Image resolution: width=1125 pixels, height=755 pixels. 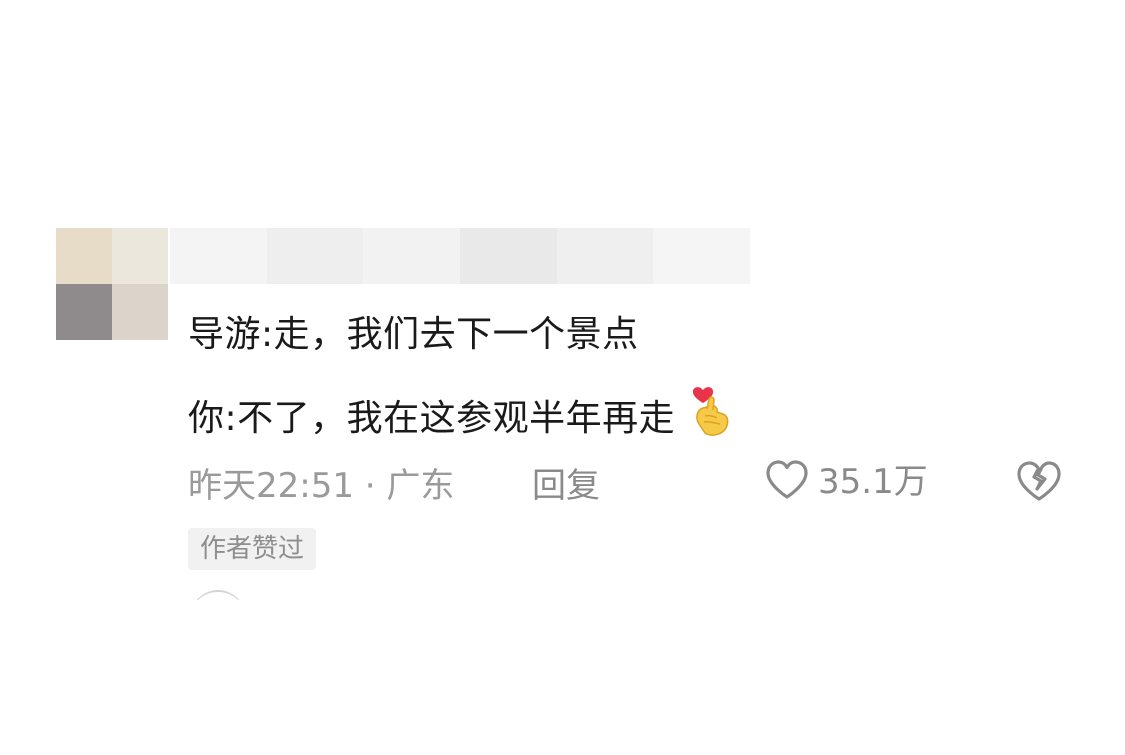 What do you see at coordinates (566, 486) in the screenshot?
I see `reply-button: 回复` at bounding box center [566, 486].